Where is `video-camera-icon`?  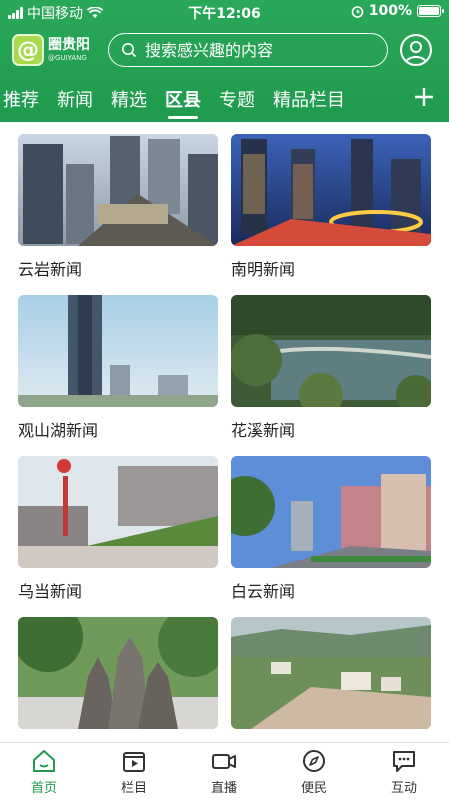 video-camera-icon is located at coordinates (224, 761).